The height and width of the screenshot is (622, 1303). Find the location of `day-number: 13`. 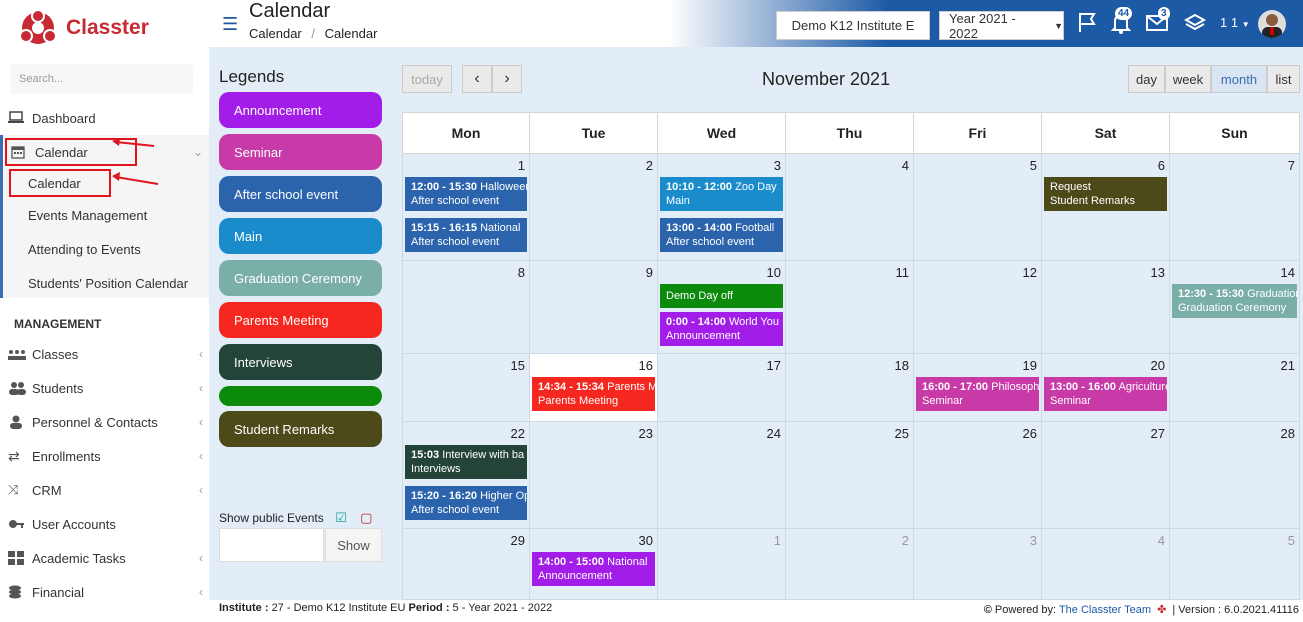

day-number: 13 is located at coordinates (1158, 272).